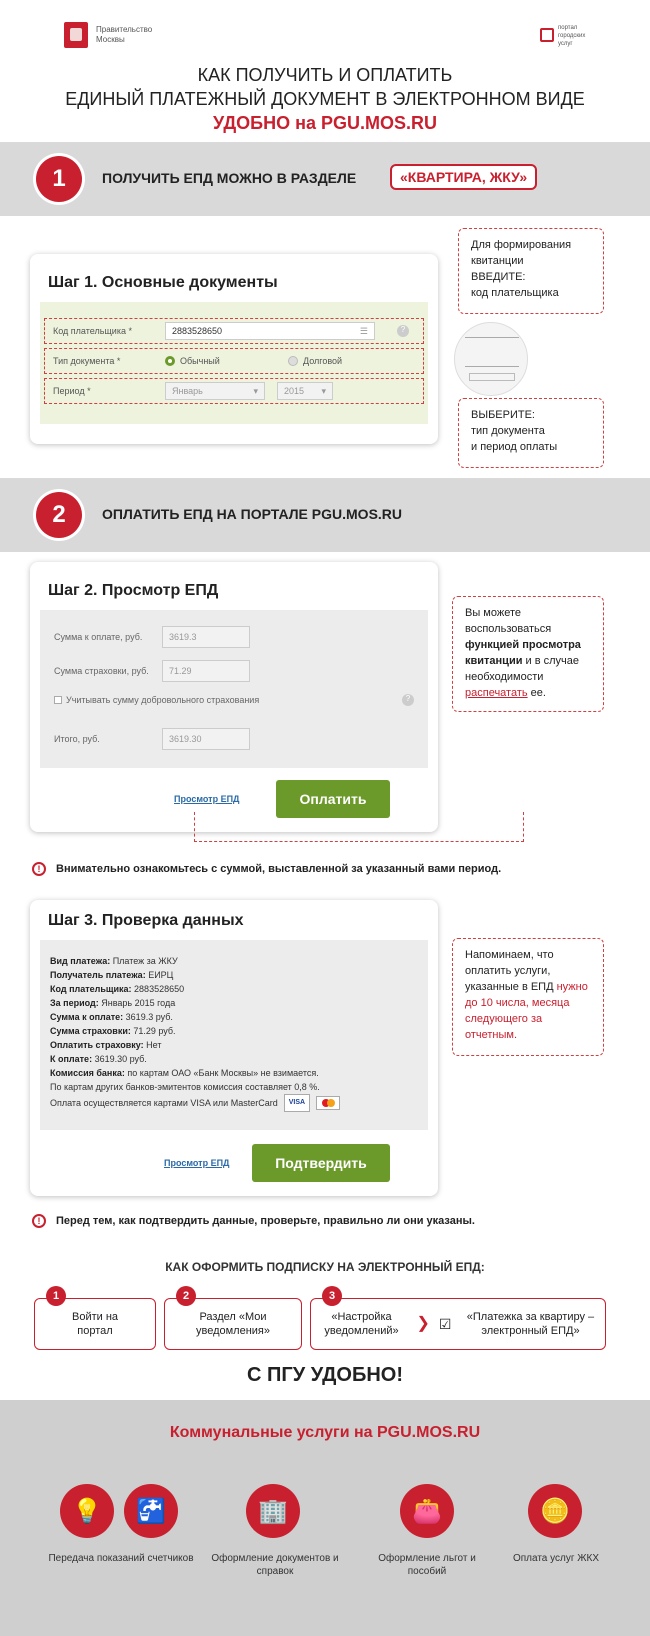 This screenshot has height=1636, width=650. I want to click on page-title-line3: УДОБНО на PGU.MOS.RU, so click(325, 123).